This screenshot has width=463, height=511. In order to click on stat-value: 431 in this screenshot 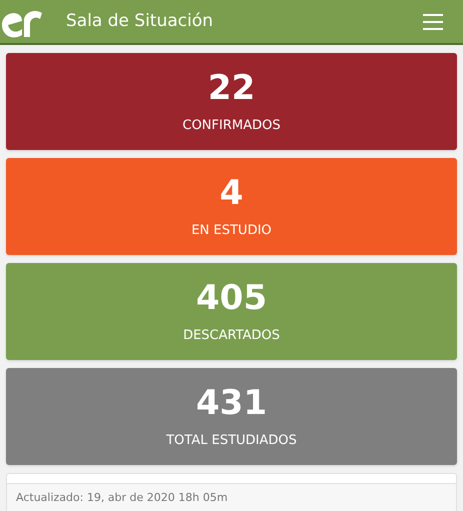, I will do `click(231, 402)`.